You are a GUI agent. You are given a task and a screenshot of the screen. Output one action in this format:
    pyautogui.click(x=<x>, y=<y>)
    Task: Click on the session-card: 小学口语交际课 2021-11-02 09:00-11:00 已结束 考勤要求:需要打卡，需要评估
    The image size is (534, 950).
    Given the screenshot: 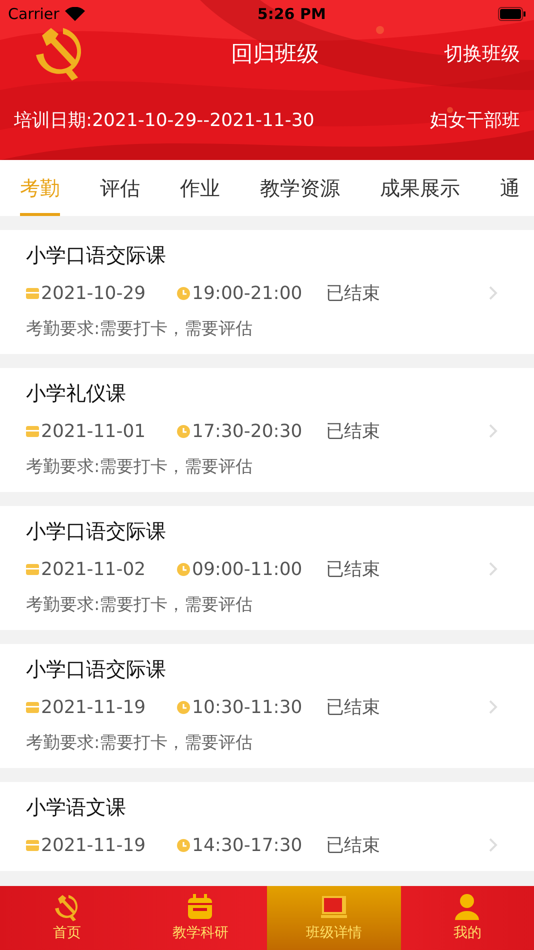 What is the action you would take?
    pyautogui.click(x=267, y=568)
    